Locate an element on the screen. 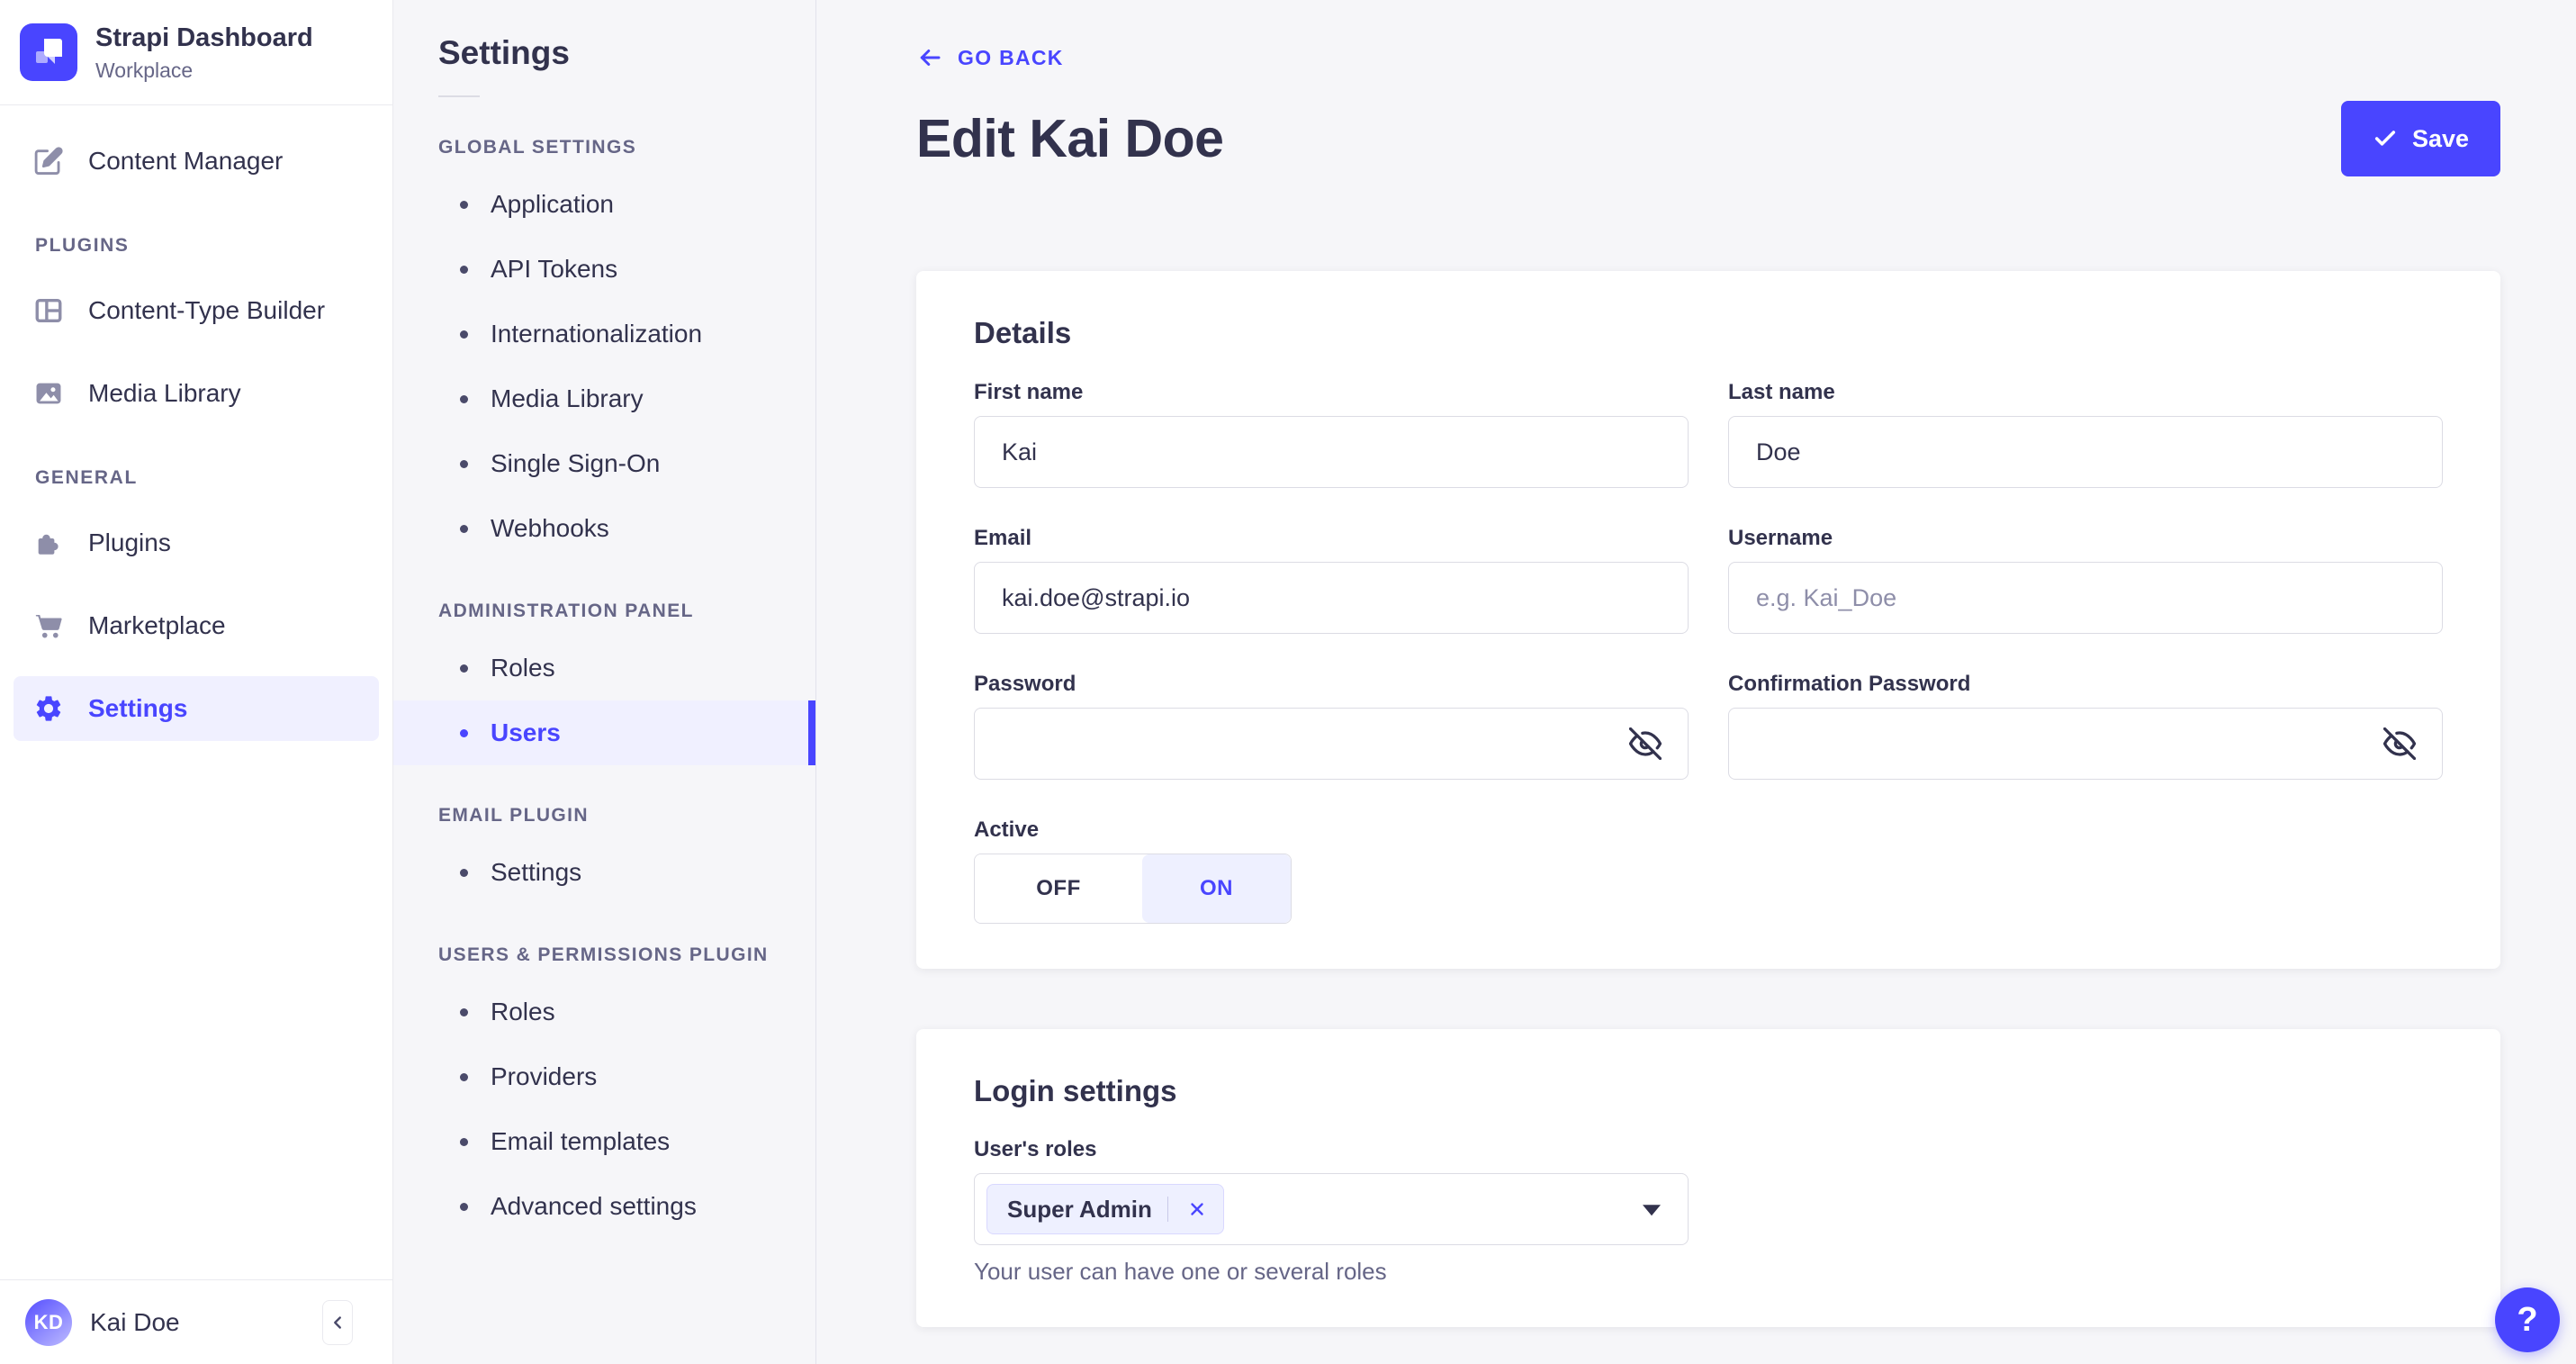 This screenshot has width=2576, height=1364. subnav-item-internationalization: Internationalization is located at coordinates (604, 334).